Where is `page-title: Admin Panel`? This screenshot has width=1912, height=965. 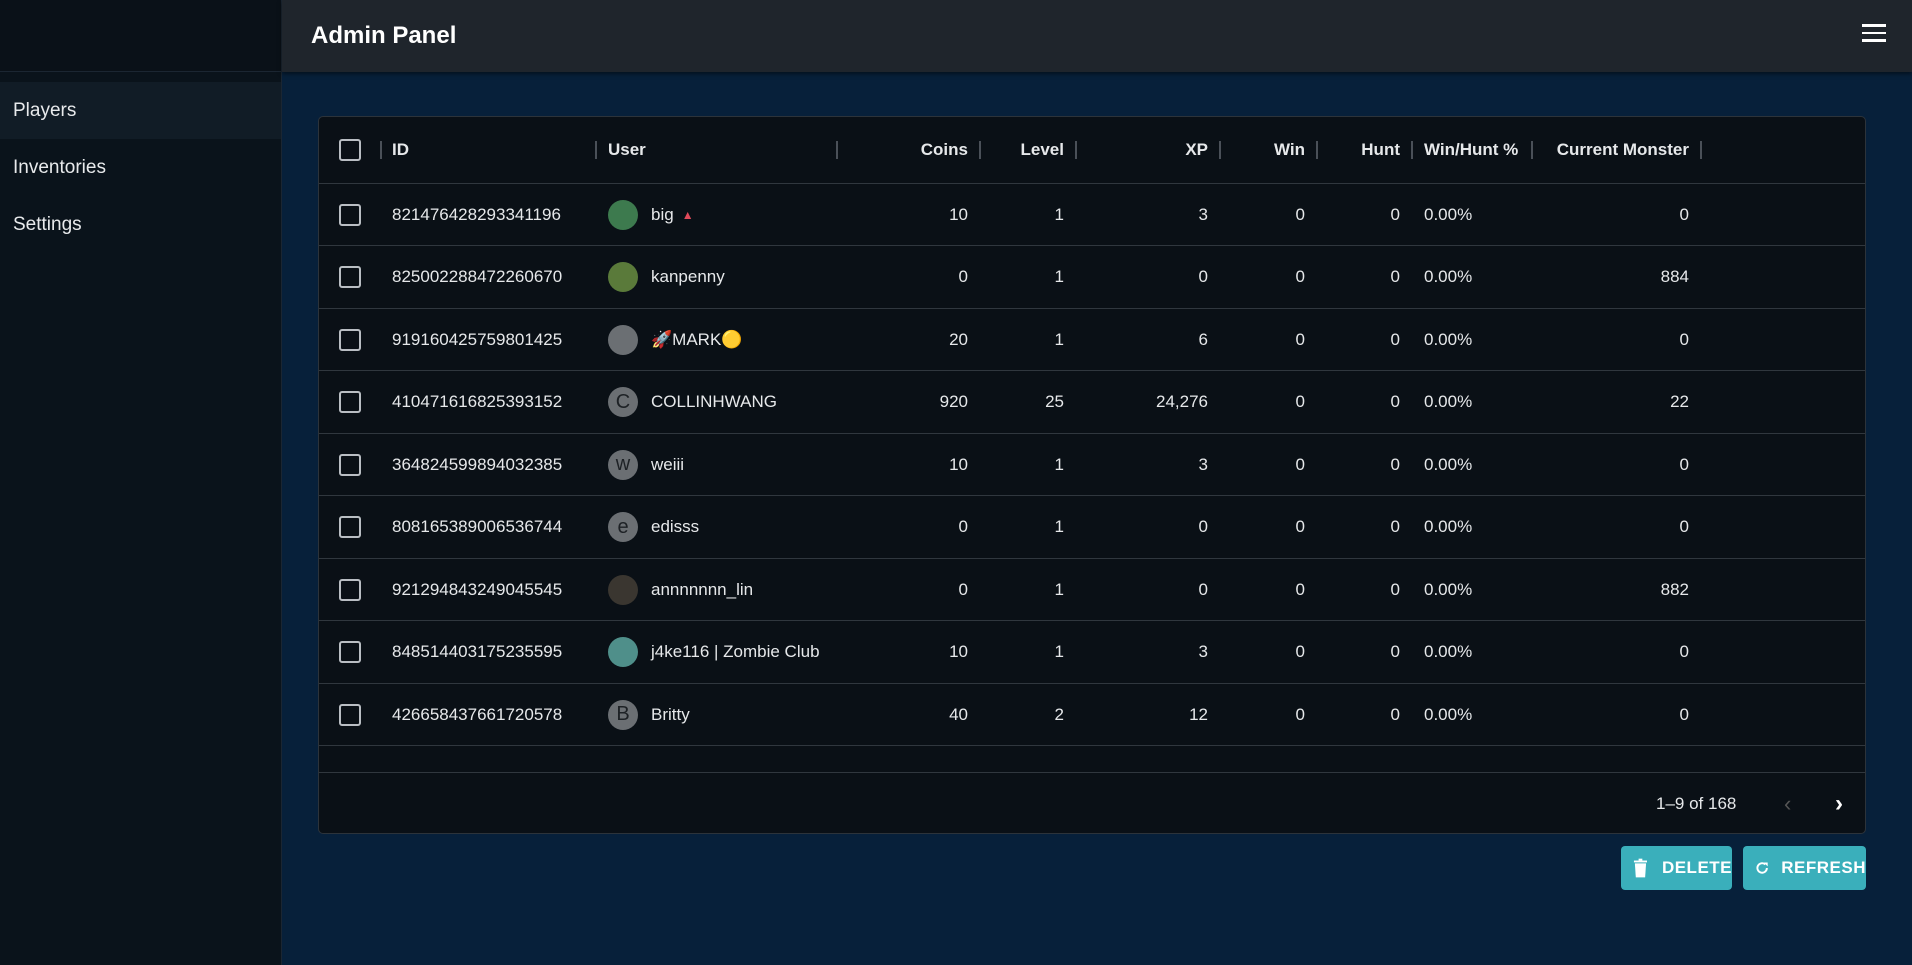
page-title: Admin Panel is located at coordinates (384, 35).